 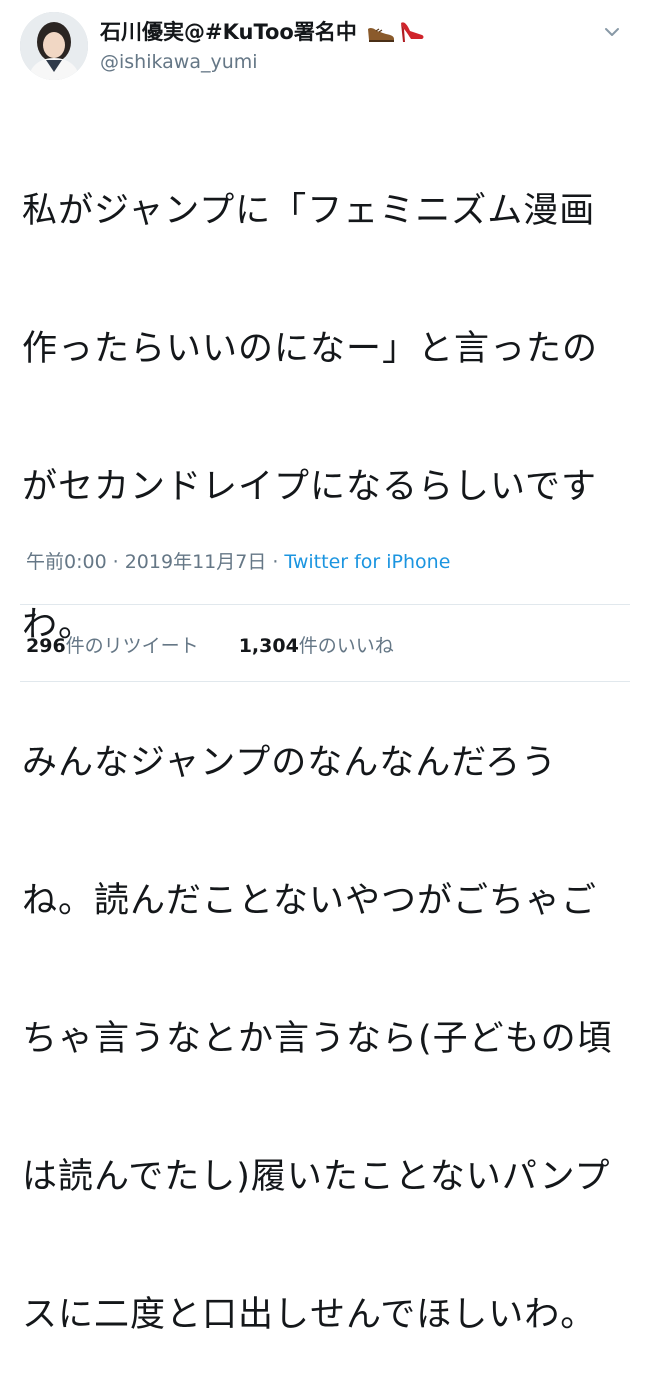 What do you see at coordinates (196, 562) in the screenshot?
I see `tweet-date: 2019年11月7日` at bounding box center [196, 562].